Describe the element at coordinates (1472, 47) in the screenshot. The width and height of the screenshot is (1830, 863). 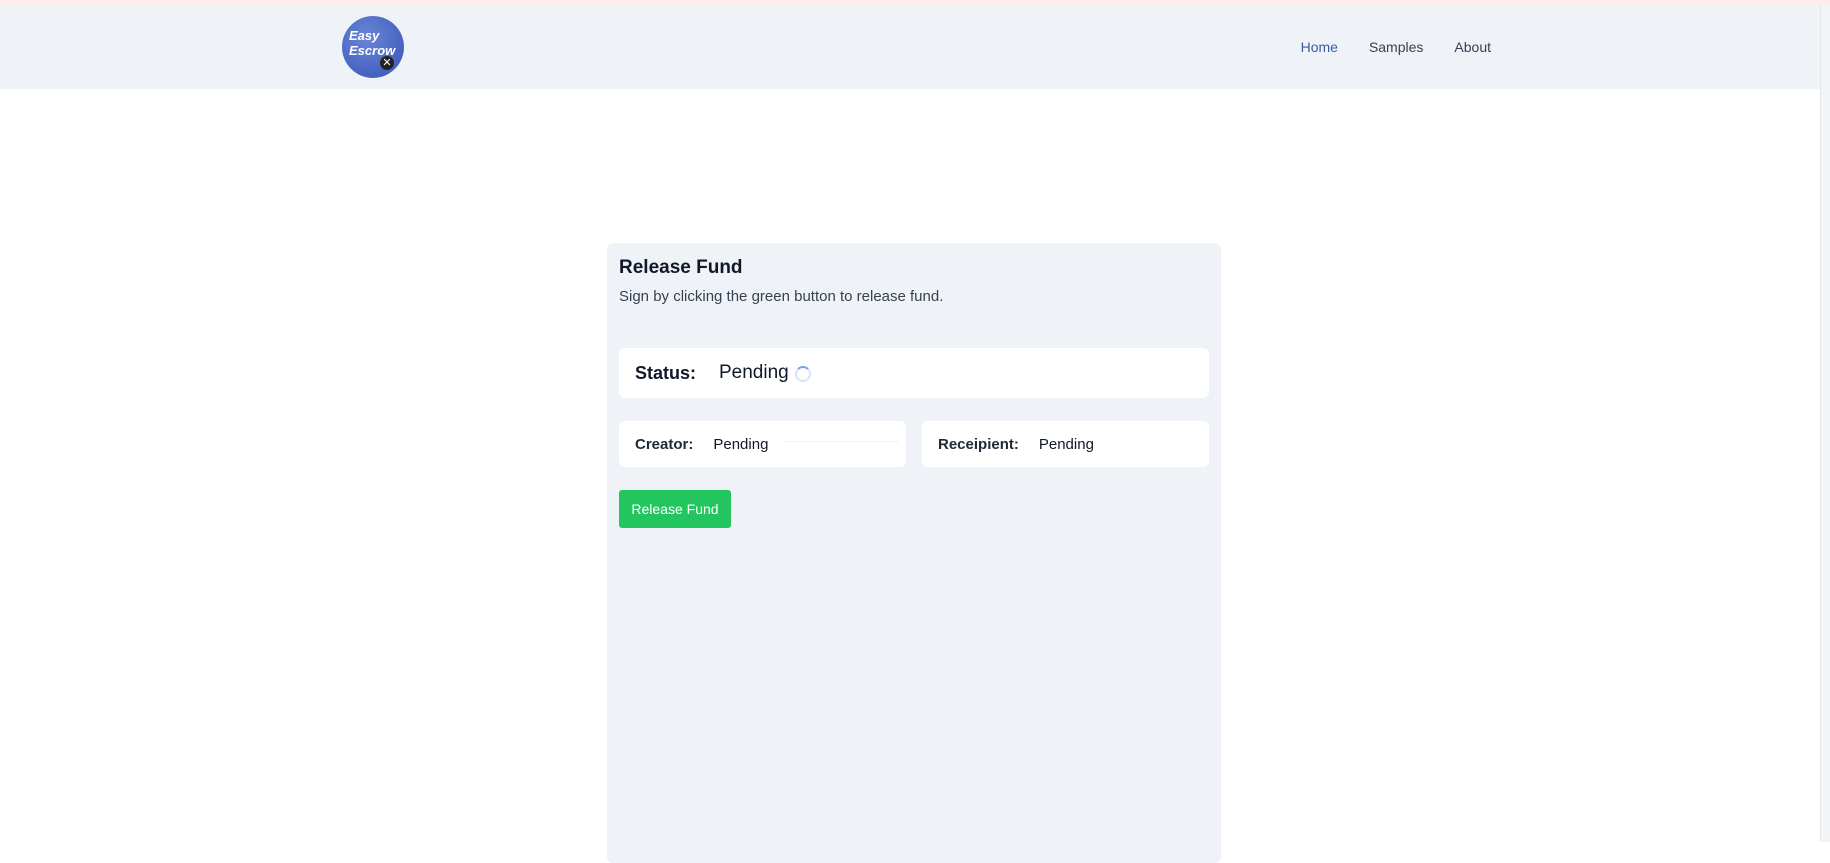
I see `nav-link-about: About` at that location.